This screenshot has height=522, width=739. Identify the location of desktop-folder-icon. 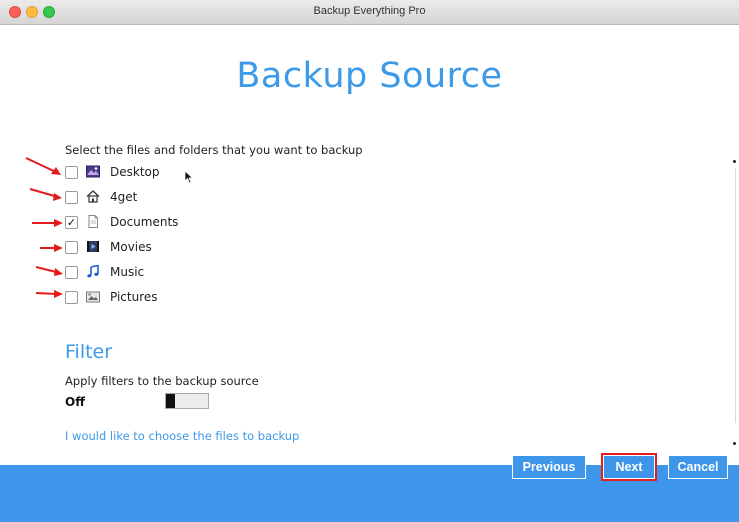
(93, 172).